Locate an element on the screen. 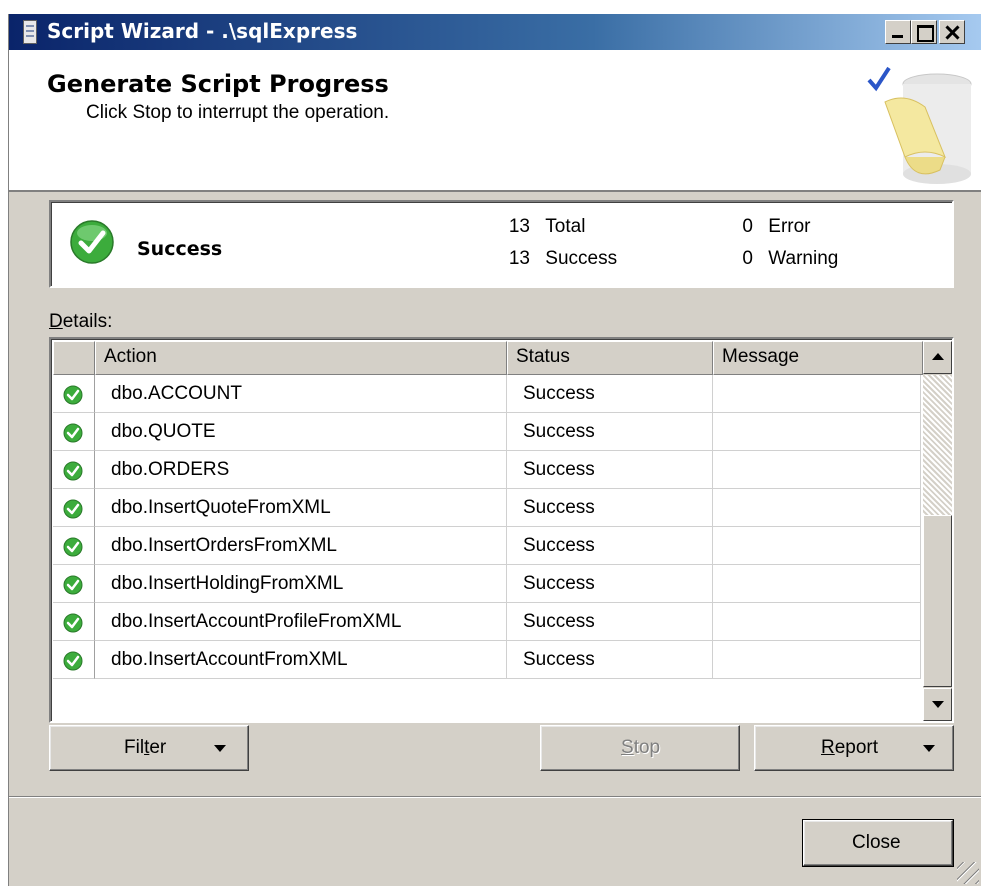  stop-label-rest: top is located at coordinates (647, 747).